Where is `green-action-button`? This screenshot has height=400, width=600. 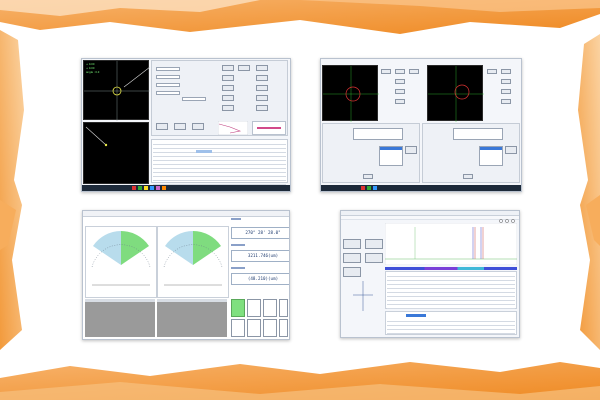
green-action-button is located at coordinates (238, 308).